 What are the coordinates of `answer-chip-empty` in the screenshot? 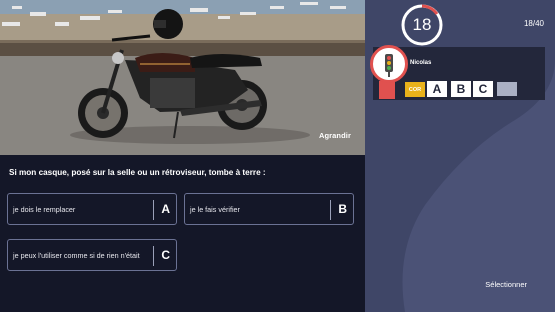 It's located at (507, 89).